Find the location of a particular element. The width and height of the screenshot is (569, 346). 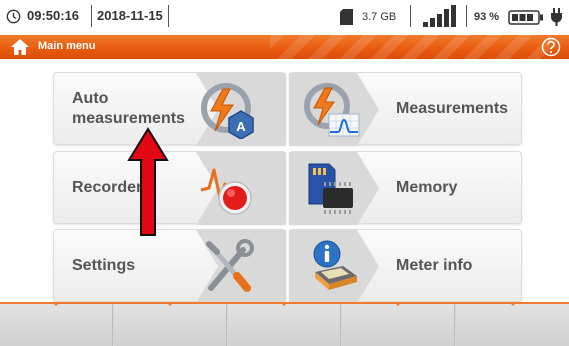

auto-measurements-label-line2: measurements is located at coordinates (128, 118).